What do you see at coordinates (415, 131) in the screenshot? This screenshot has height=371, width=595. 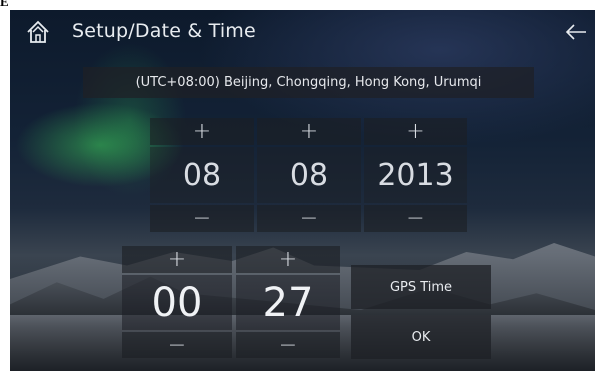 I see `year-increment-button: +` at bounding box center [415, 131].